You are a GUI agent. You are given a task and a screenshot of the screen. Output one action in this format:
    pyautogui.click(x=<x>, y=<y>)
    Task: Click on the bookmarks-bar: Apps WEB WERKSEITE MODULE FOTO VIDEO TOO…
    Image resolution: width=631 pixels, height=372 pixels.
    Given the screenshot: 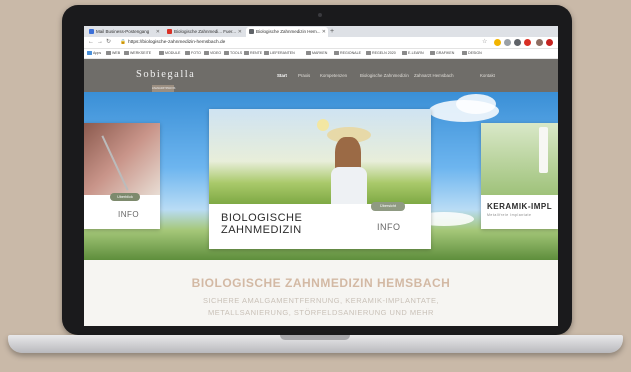 What is the action you would take?
    pyautogui.click(x=321, y=54)
    